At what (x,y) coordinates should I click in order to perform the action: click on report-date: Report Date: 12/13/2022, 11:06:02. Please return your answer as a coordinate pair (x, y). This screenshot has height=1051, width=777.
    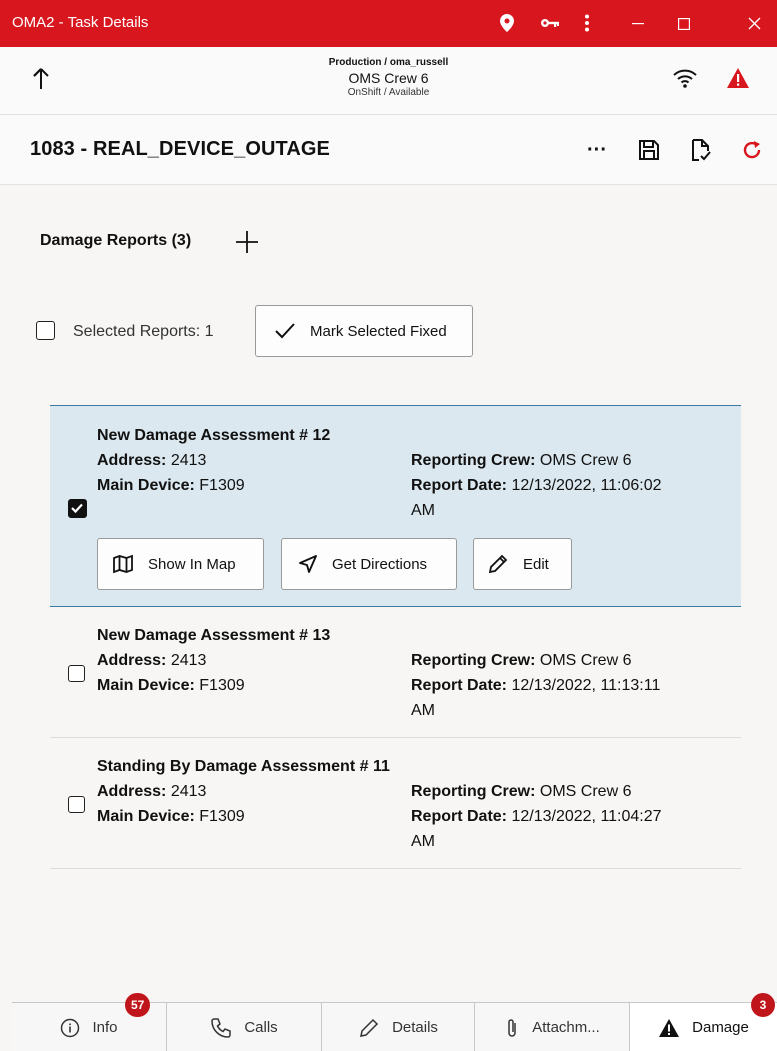
    Looking at the image, I should click on (536, 485).